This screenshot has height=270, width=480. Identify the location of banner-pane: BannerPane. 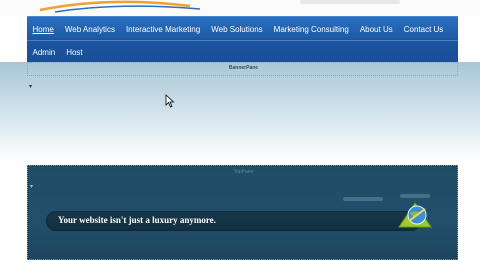
(242, 69).